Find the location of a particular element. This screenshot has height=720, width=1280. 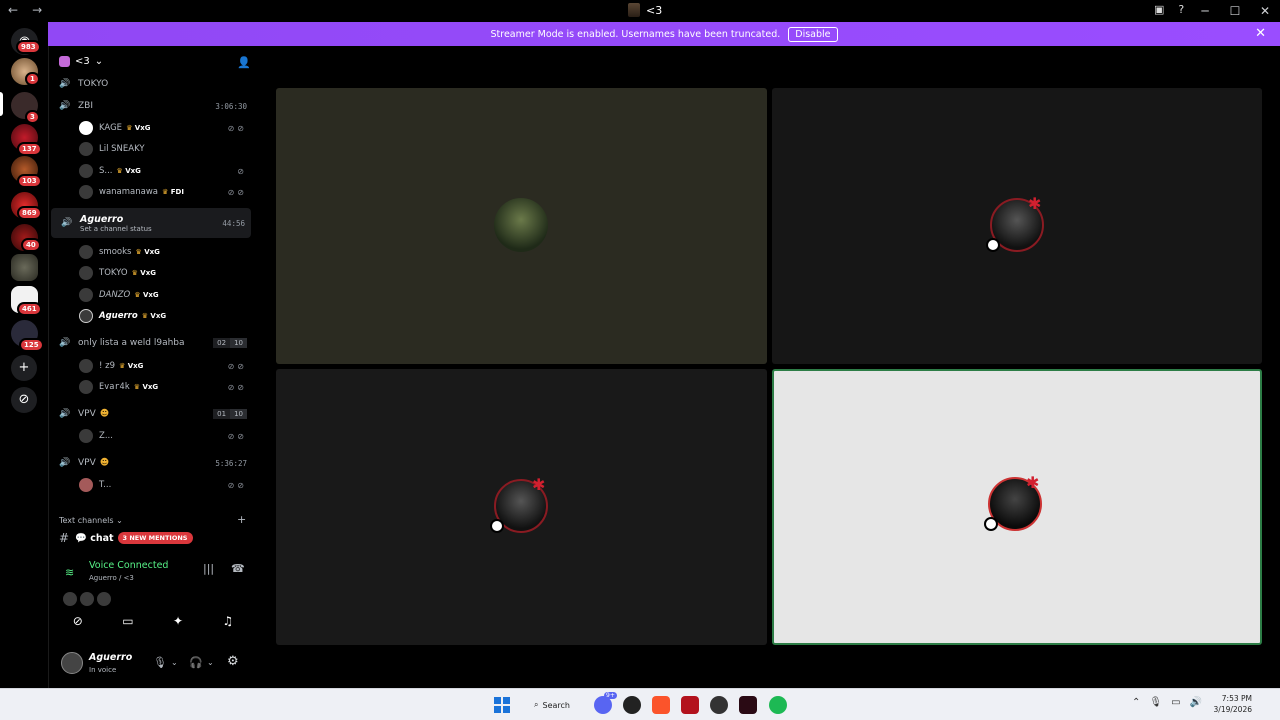

participant-tile-speaking: ✱ is located at coordinates (1017, 507).